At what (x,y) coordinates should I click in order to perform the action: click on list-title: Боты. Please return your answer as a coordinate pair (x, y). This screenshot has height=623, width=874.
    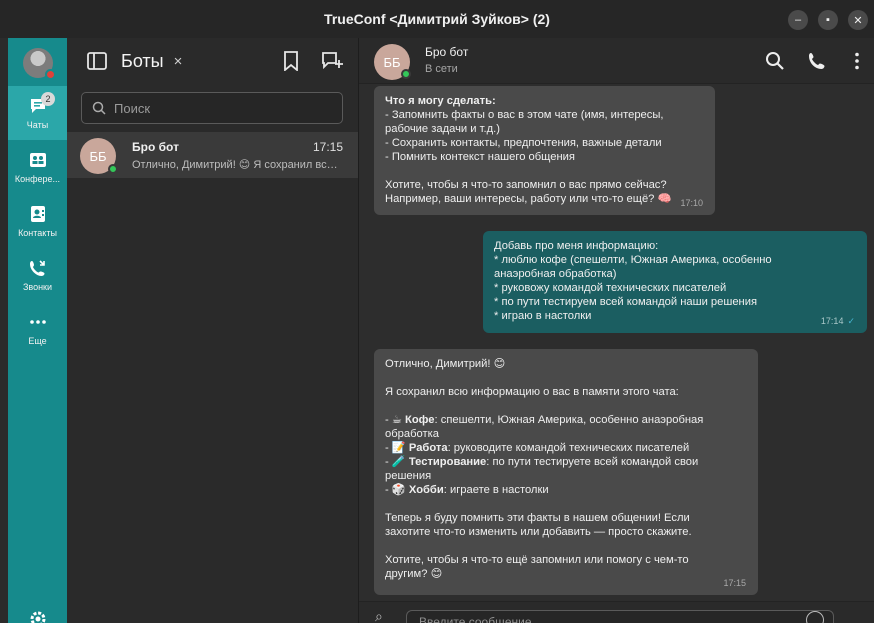
    Looking at the image, I should click on (142, 60).